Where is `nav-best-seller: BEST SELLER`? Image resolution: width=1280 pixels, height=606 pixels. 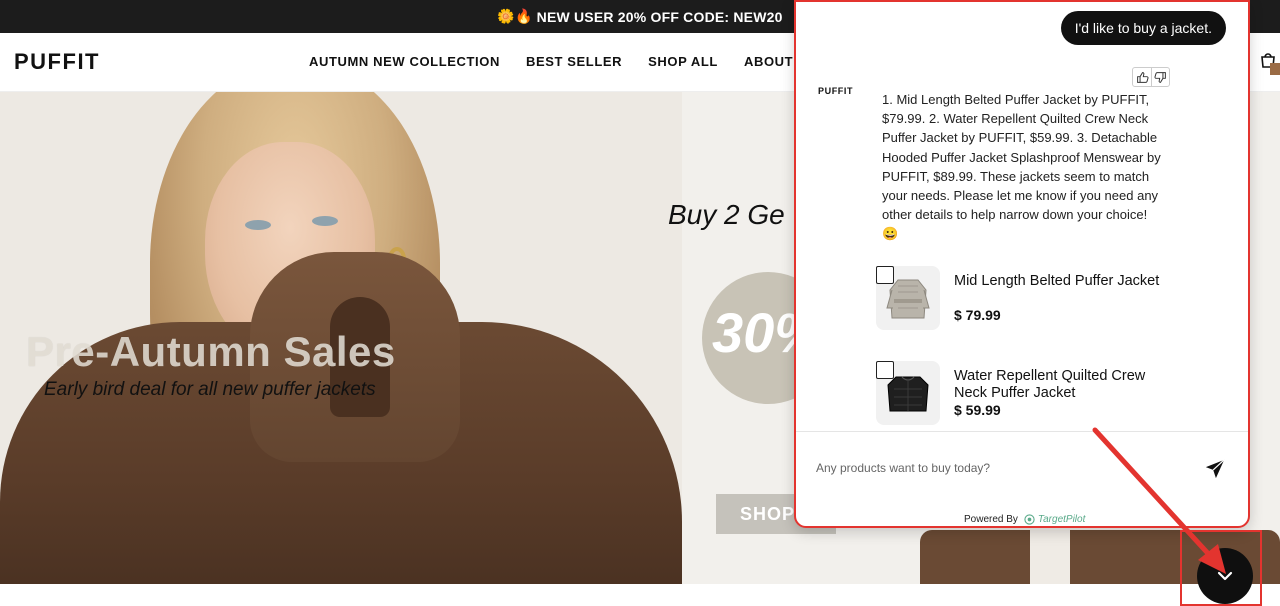 nav-best-seller: BEST SELLER is located at coordinates (574, 61).